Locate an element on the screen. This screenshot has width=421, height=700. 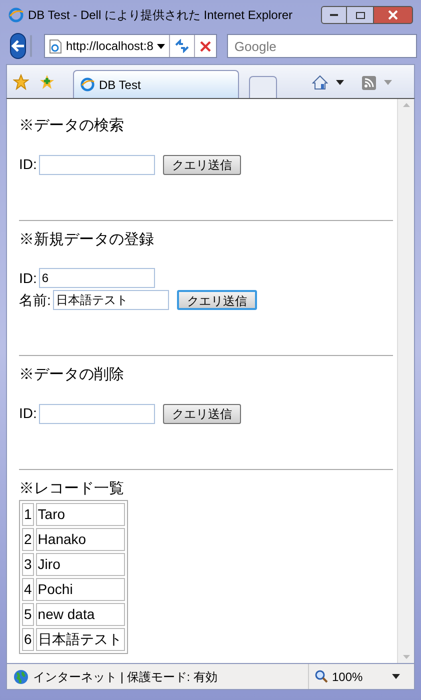
refresh-icon is located at coordinates (182, 46).